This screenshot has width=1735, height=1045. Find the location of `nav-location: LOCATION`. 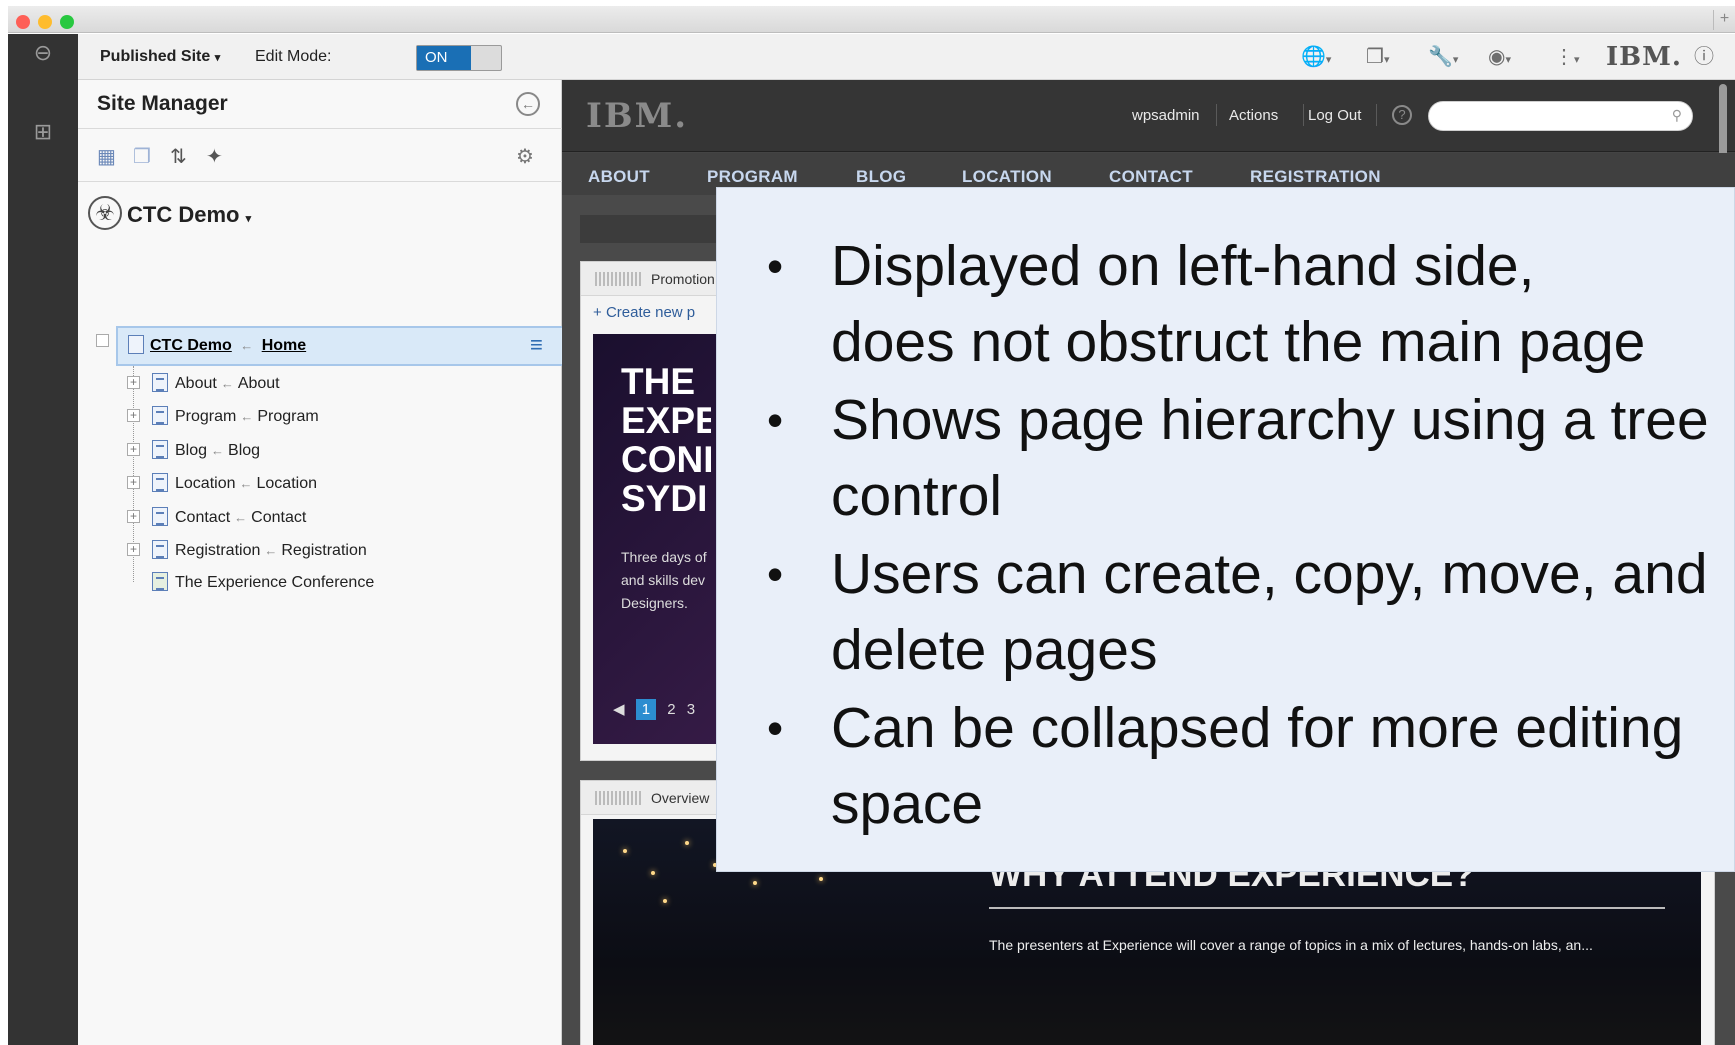

nav-location: LOCATION is located at coordinates (1007, 177).